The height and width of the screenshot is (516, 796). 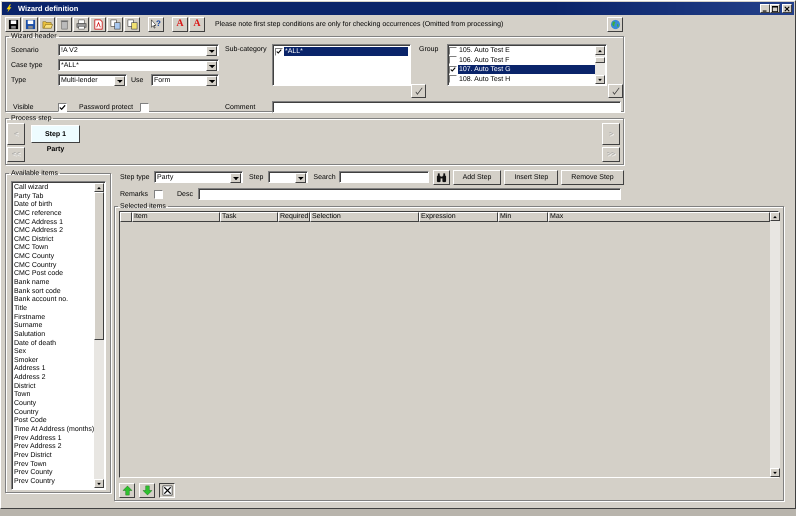 I want to click on close-icon, so click(x=787, y=9).